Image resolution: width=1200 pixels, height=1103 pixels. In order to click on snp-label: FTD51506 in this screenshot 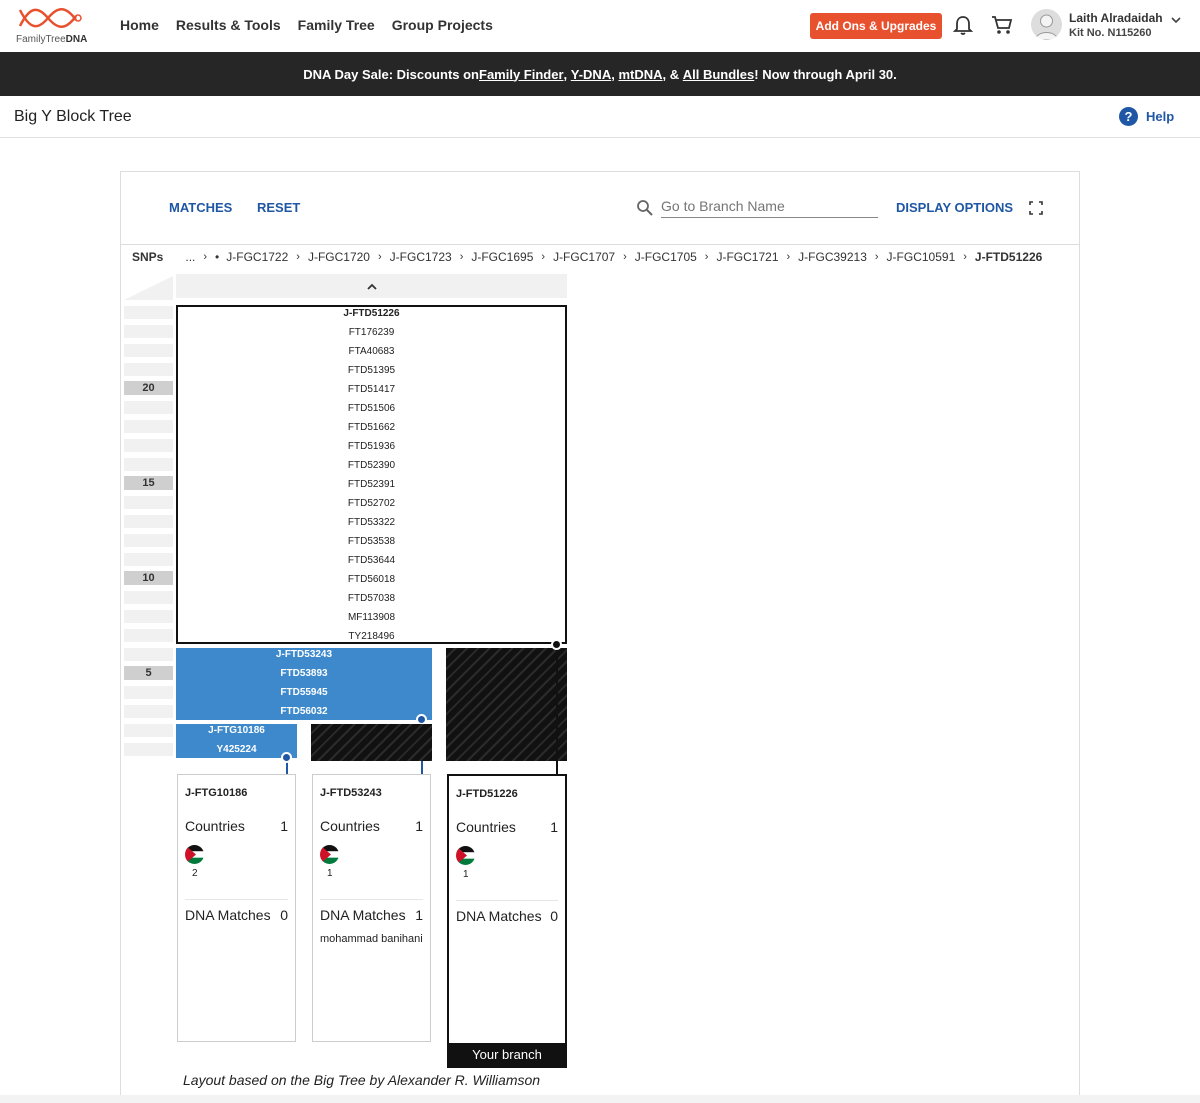, I will do `click(371, 408)`.